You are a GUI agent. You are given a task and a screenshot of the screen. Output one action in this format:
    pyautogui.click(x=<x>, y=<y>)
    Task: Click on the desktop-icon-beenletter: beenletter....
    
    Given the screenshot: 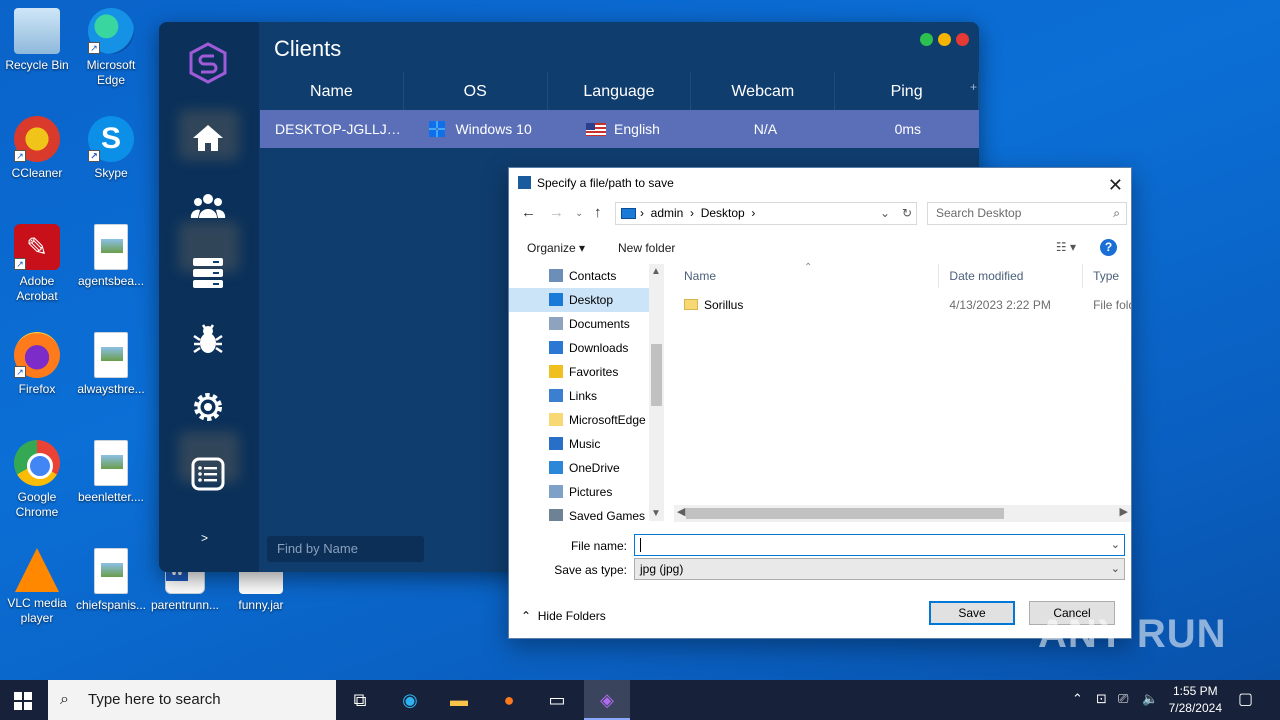 What is the action you would take?
    pyautogui.click(x=111, y=472)
    